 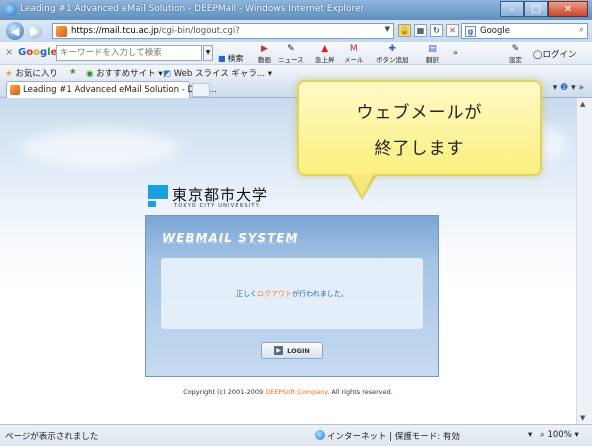 What do you see at coordinates (515, 49) in the screenshot?
I see `wrench-icon: ✎` at bounding box center [515, 49].